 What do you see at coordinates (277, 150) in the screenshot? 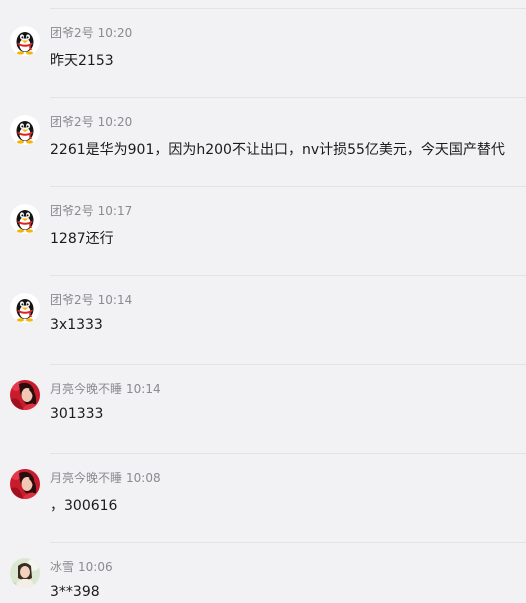
I see `message-text: 2261是华为901，因为h200不让出口，nv计损55亿美元，今天国产替代` at bounding box center [277, 150].